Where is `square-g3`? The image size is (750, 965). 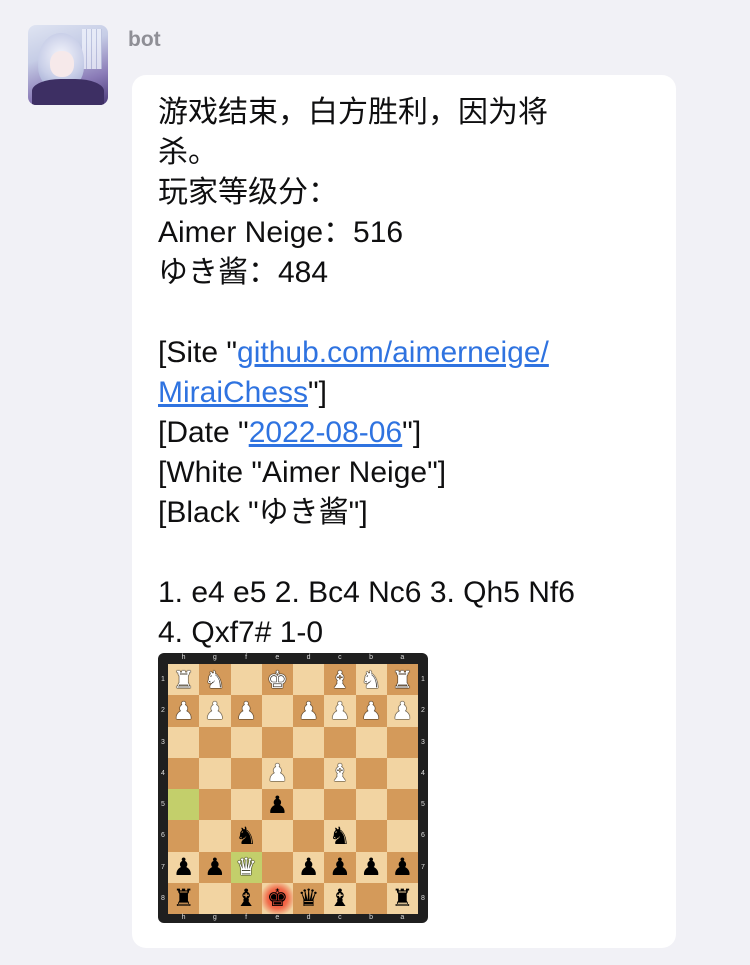
square-g3 is located at coordinates (215, 742).